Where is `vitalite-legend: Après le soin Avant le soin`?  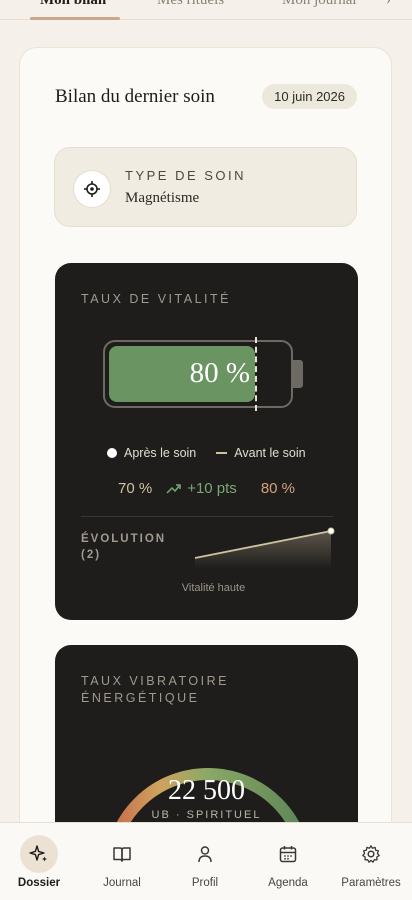
vitalite-legend: Après le soin Avant le soin is located at coordinates (206, 453).